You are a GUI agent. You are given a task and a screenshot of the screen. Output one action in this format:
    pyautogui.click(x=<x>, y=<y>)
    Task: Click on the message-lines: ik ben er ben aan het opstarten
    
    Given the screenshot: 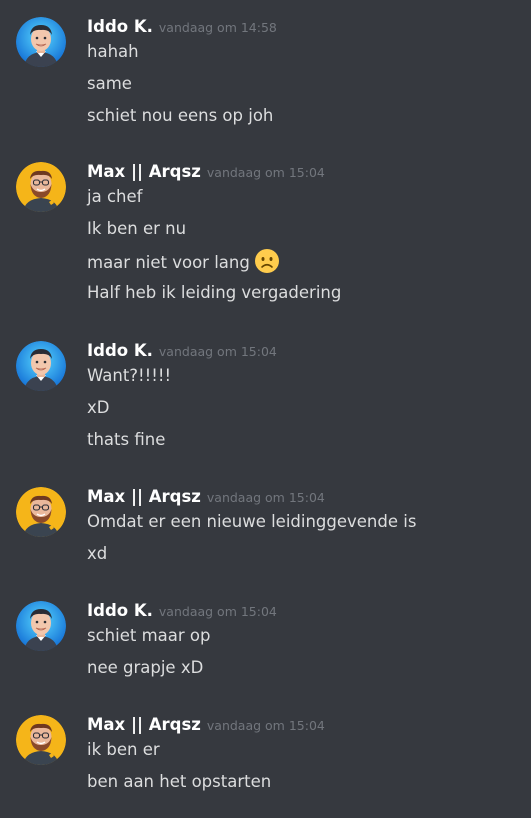 What is the action you would take?
    pyautogui.click(x=179, y=769)
    